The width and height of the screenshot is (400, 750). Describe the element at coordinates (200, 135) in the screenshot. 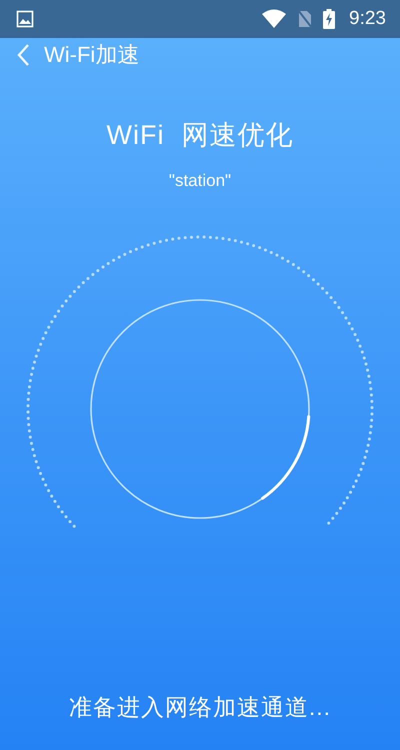

I see `heading: WiFi 网速优化` at that location.